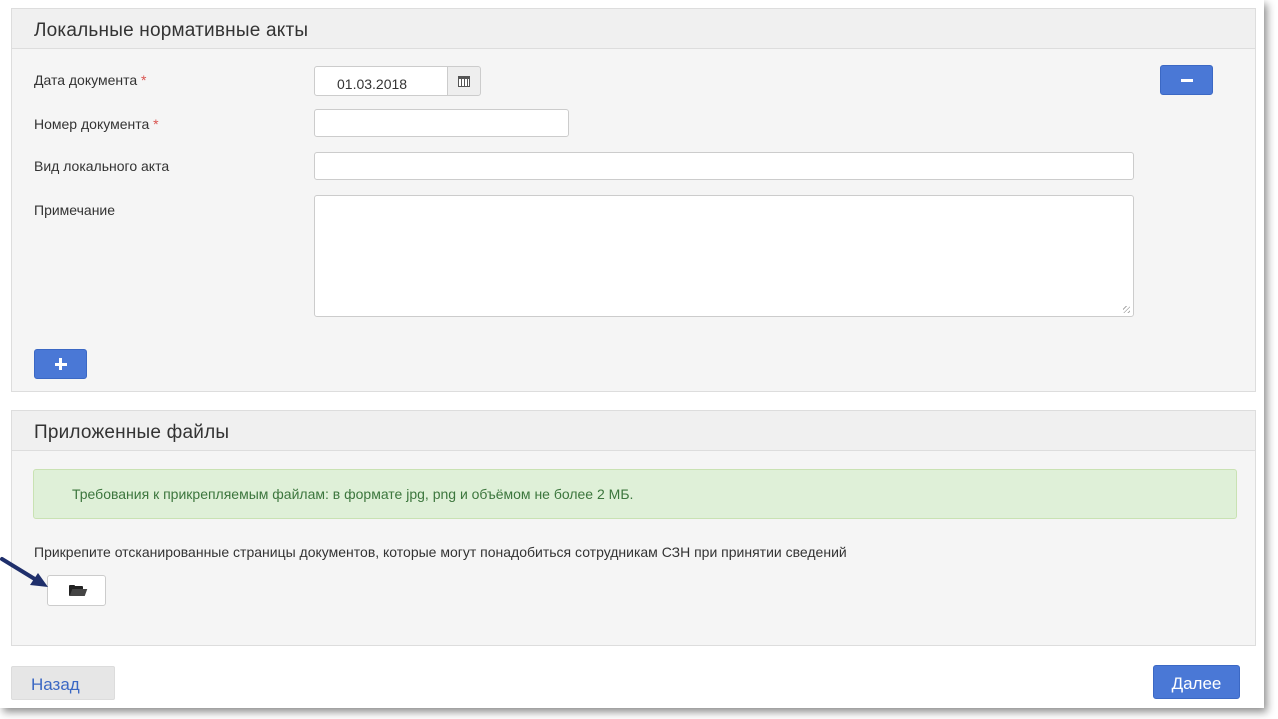  What do you see at coordinates (441, 123) in the screenshot?
I see `number-input` at bounding box center [441, 123].